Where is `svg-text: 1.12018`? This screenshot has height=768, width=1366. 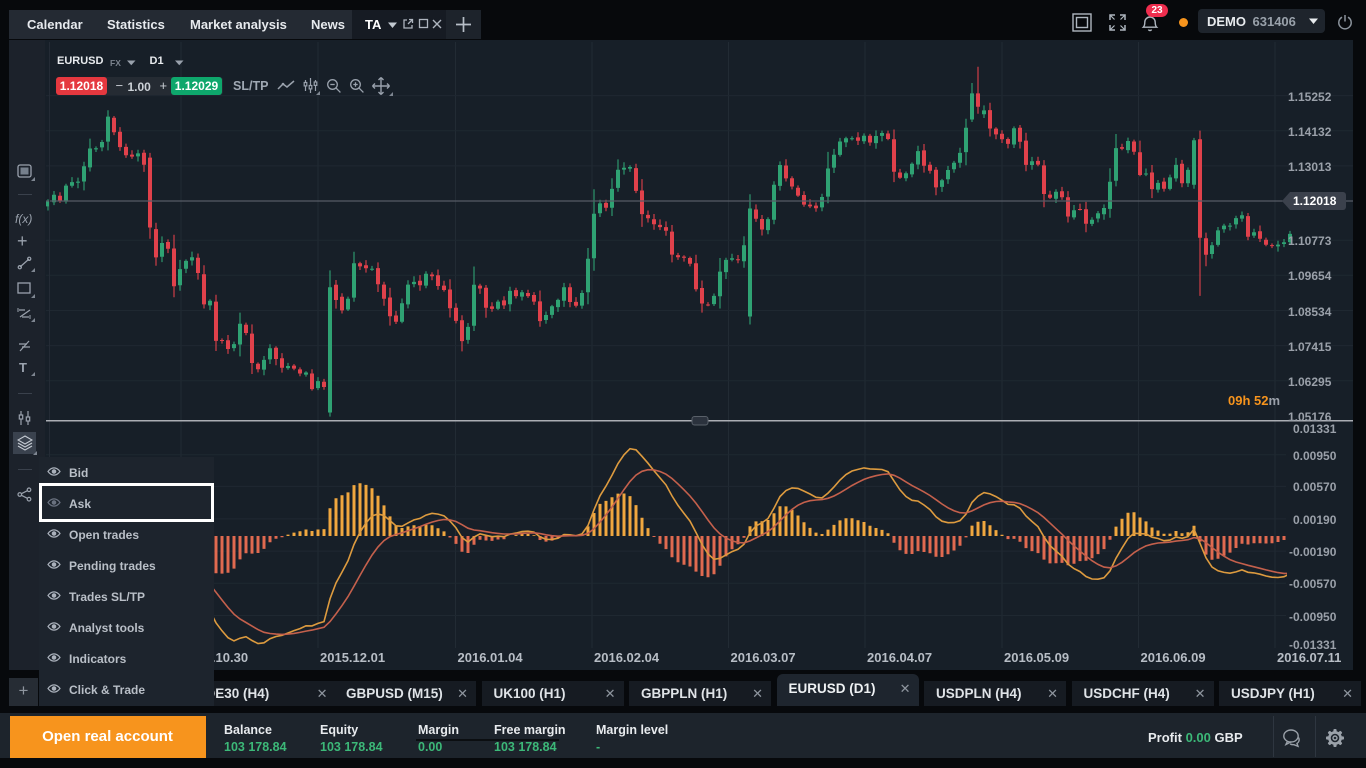 svg-text: 1.12018 is located at coordinates (1315, 201).